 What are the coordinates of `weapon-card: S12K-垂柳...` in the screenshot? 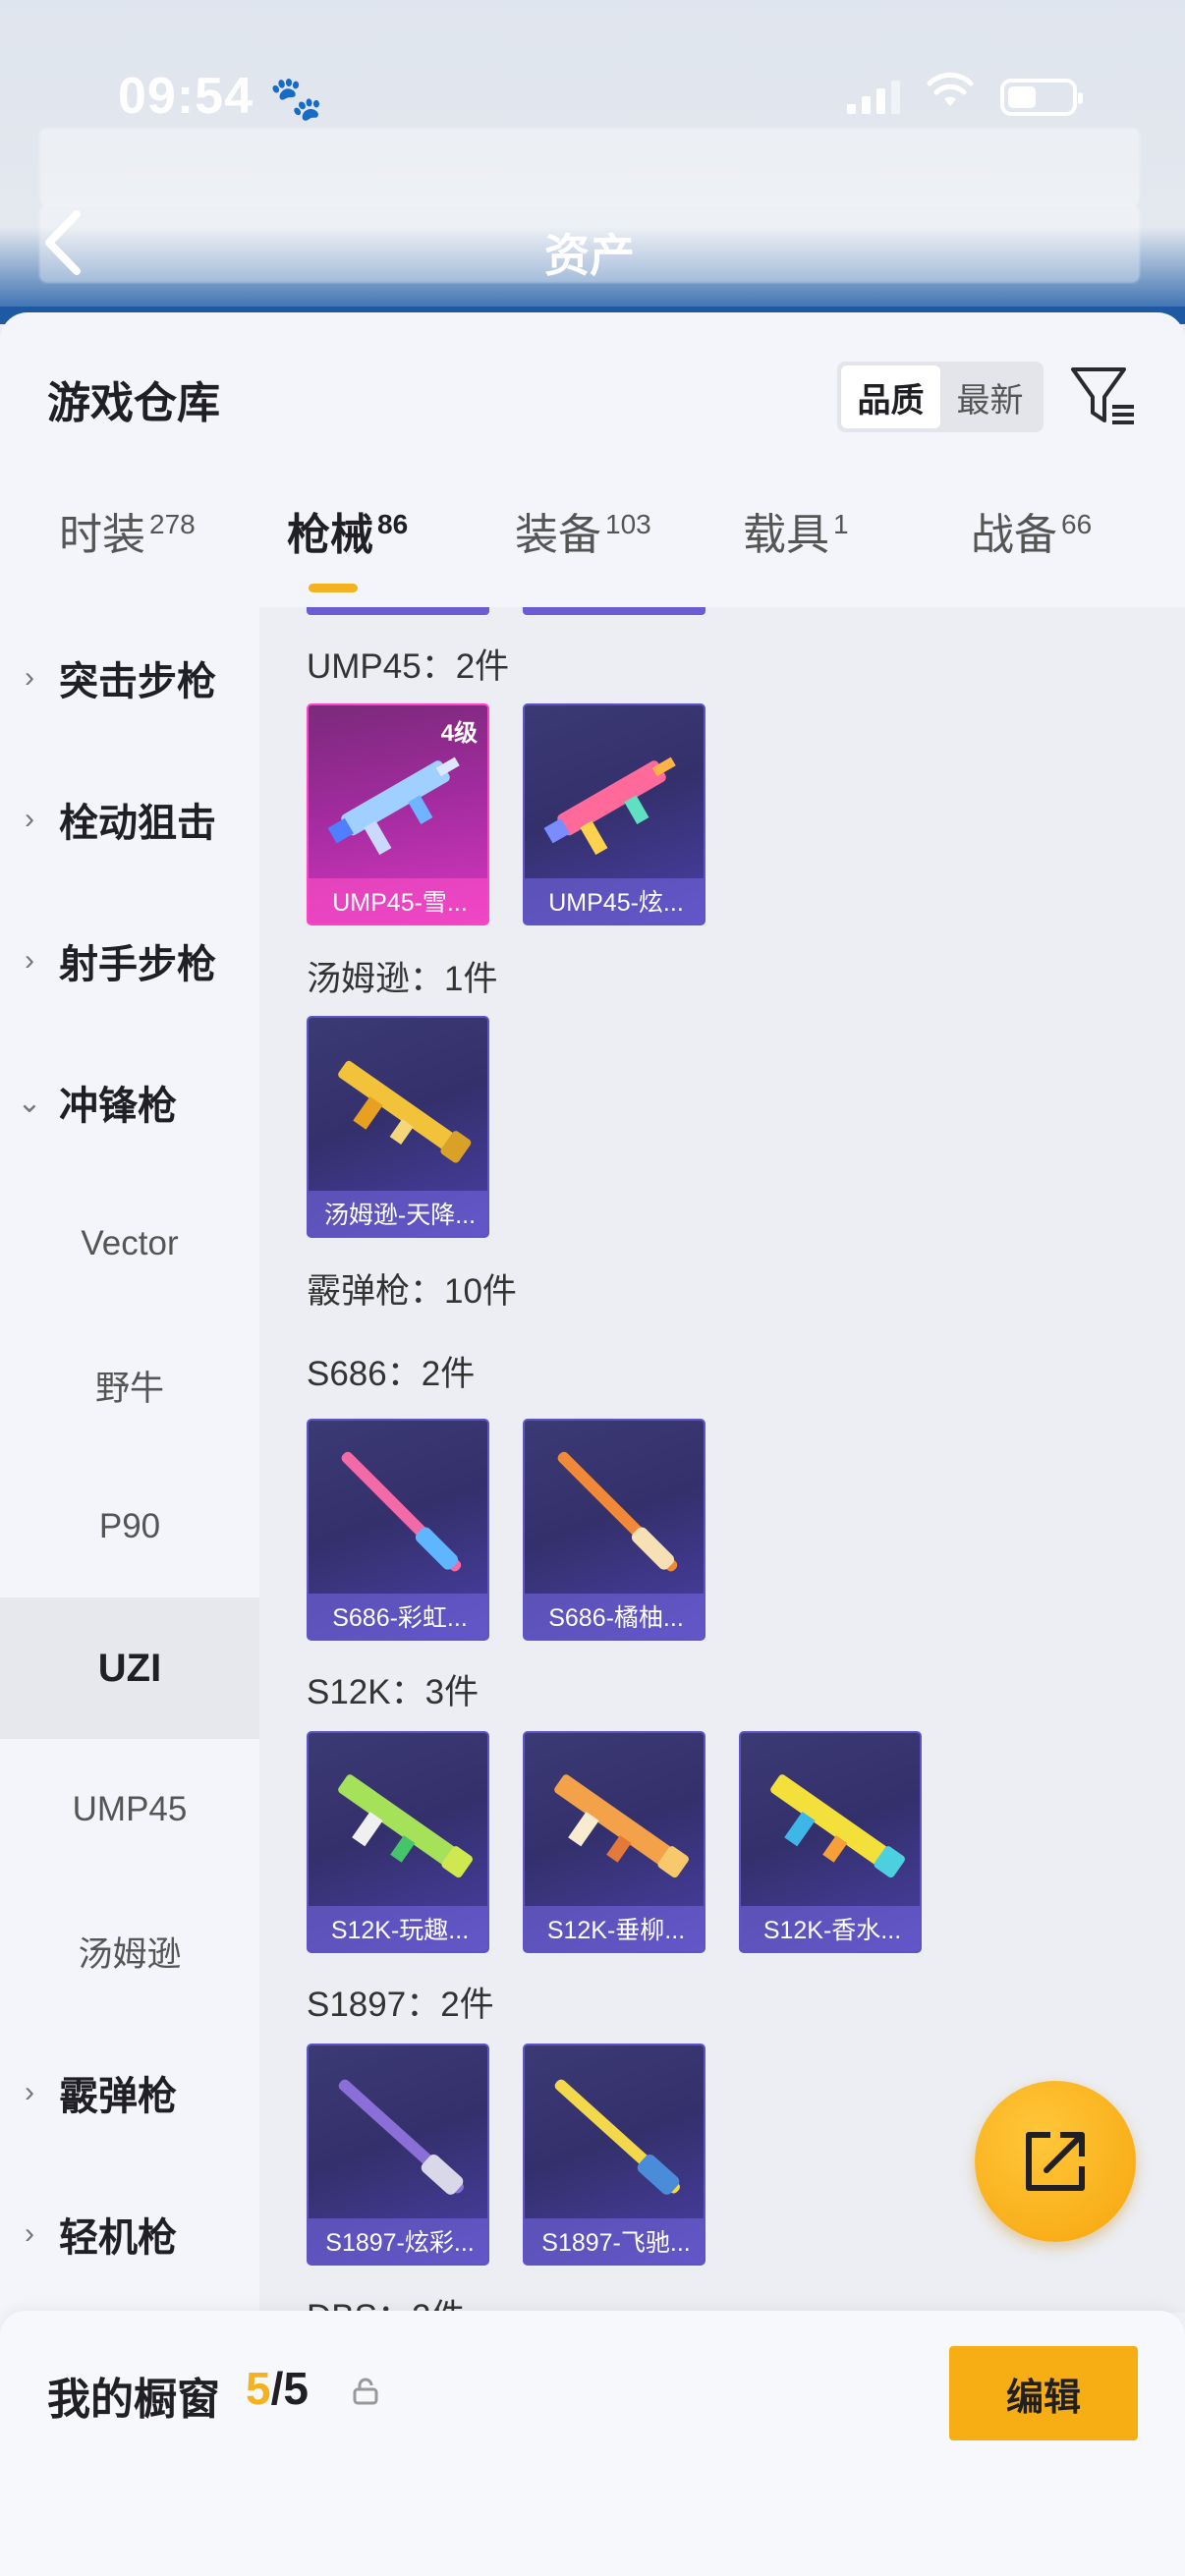 It's located at (614, 1842).